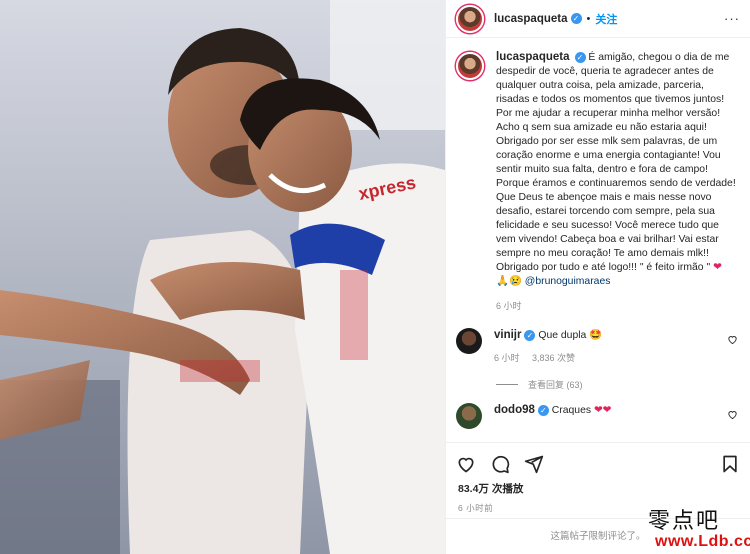  Describe the element at coordinates (732, 18) in the screenshot. I see `more-options-icon: ···` at that location.